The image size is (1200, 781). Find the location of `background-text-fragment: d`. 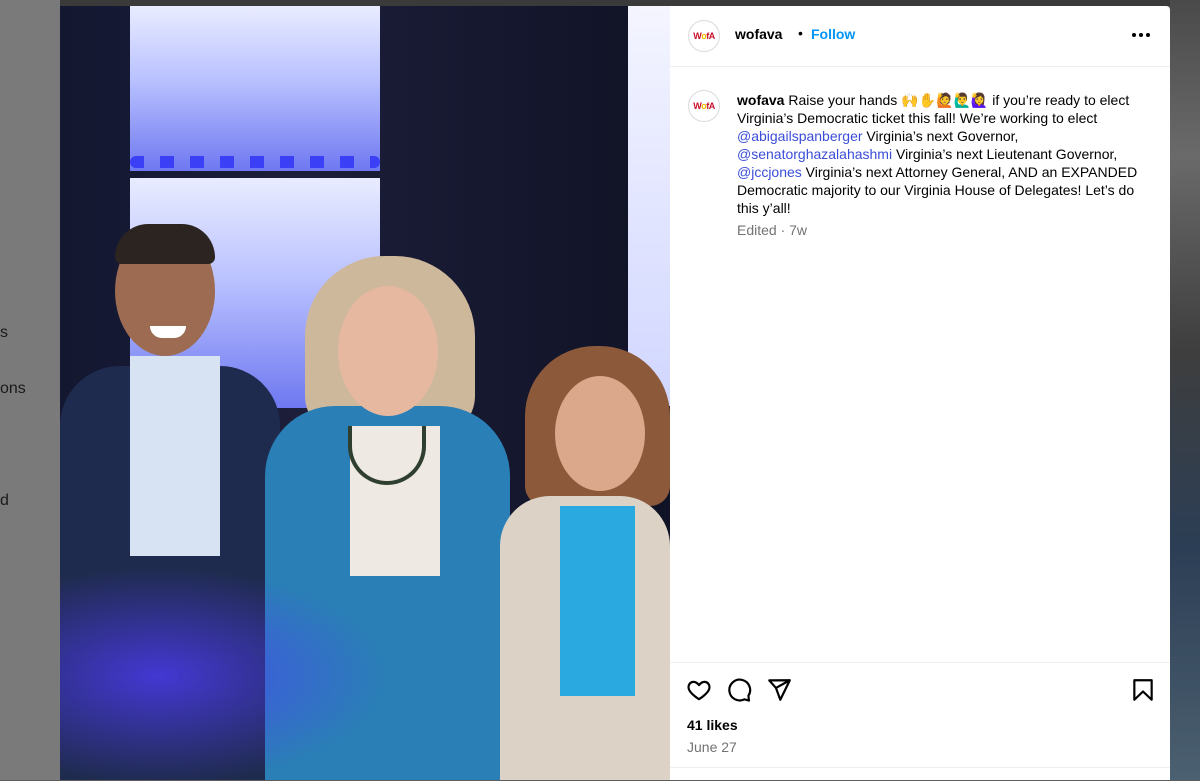

background-text-fragment: d is located at coordinates (4, 500).